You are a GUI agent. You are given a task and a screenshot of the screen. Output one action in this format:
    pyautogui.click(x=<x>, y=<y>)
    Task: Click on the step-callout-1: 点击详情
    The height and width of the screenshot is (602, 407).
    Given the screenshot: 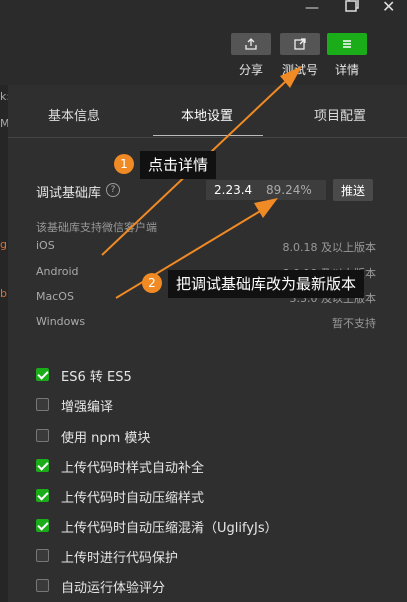 What is the action you would take?
    pyautogui.click(x=178, y=165)
    